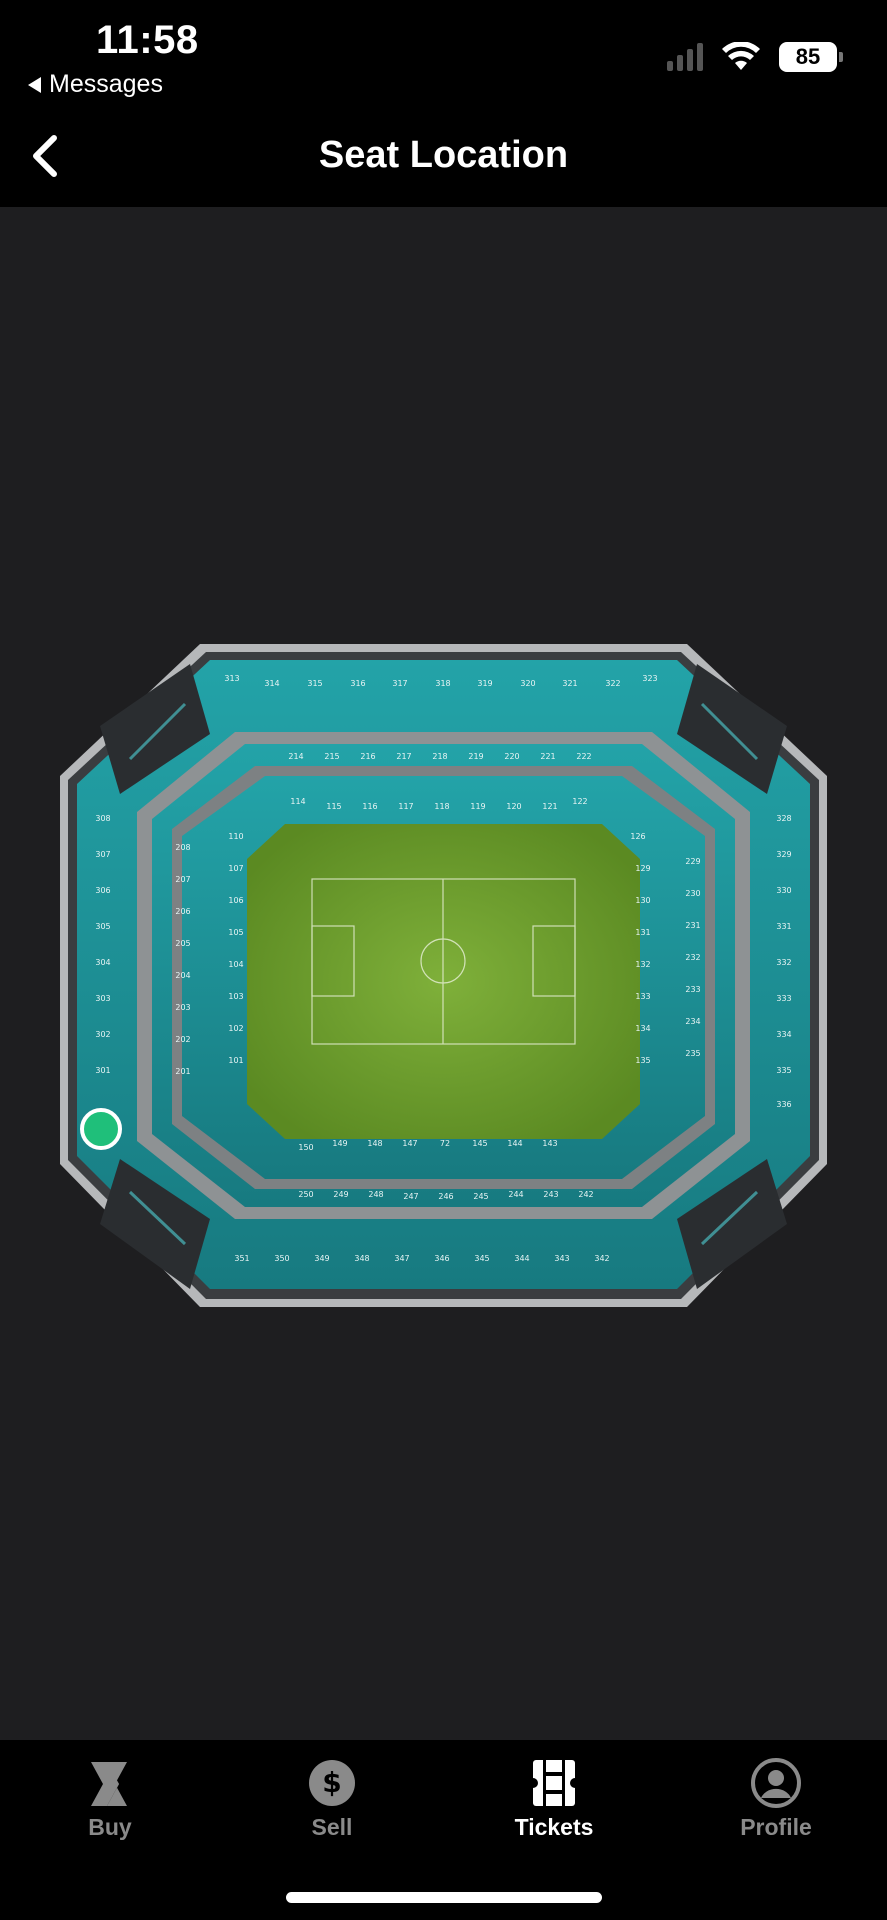 This screenshot has height=1920, width=887. What do you see at coordinates (401, 1258) in the screenshot?
I see `svg-text: 347` at bounding box center [401, 1258].